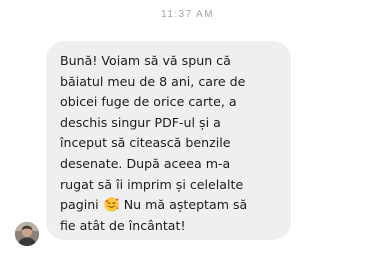 The image size is (375, 255). I want to click on message-text-segment: pagini, so click(81, 205).